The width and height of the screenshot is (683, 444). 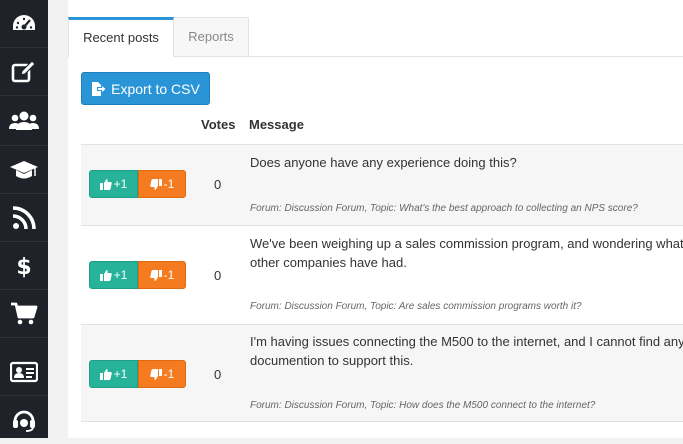 What do you see at coordinates (121, 37) in the screenshot?
I see `tab-recent-posts: Recent posts` at bounding box center [121, 37].